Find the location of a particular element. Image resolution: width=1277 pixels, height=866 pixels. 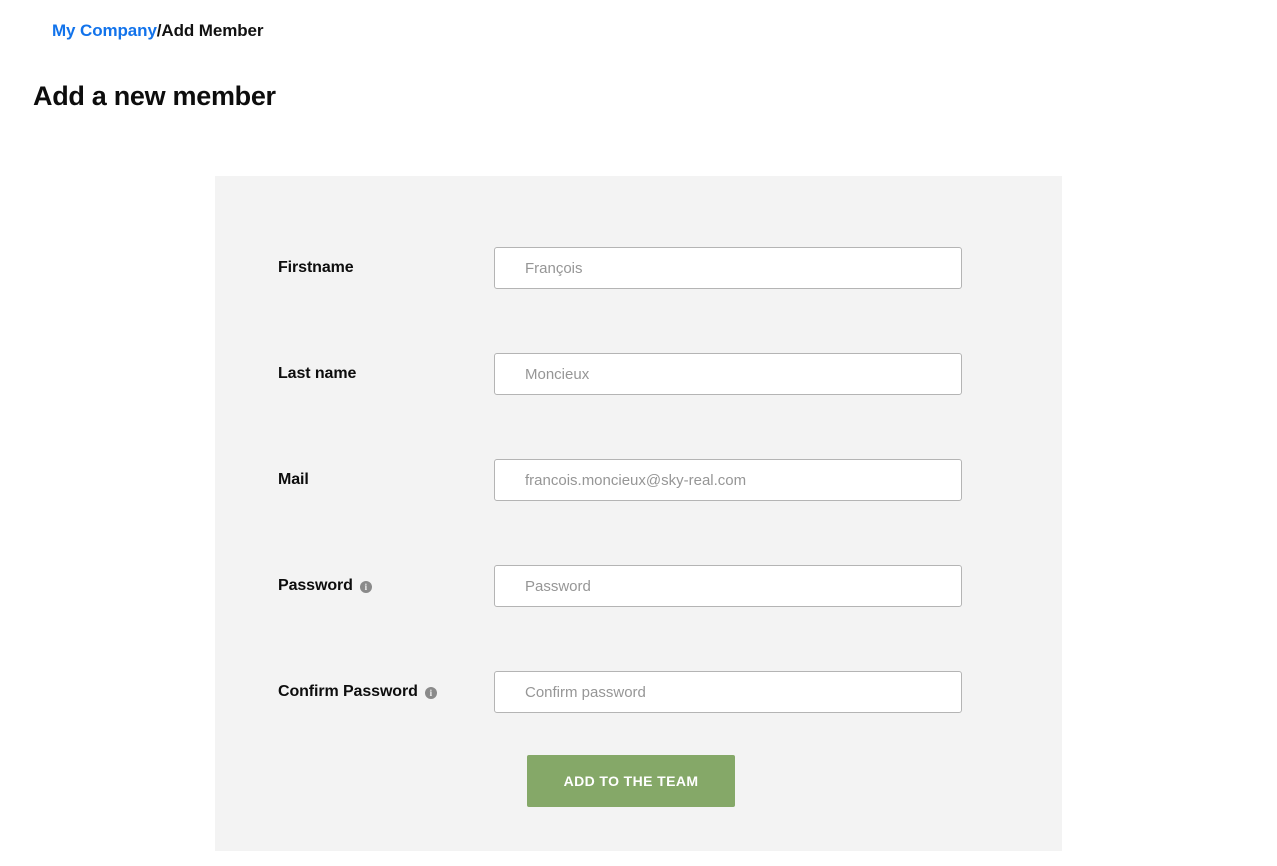

form-row-lastname: Last name is located at coordinates (638, 374).